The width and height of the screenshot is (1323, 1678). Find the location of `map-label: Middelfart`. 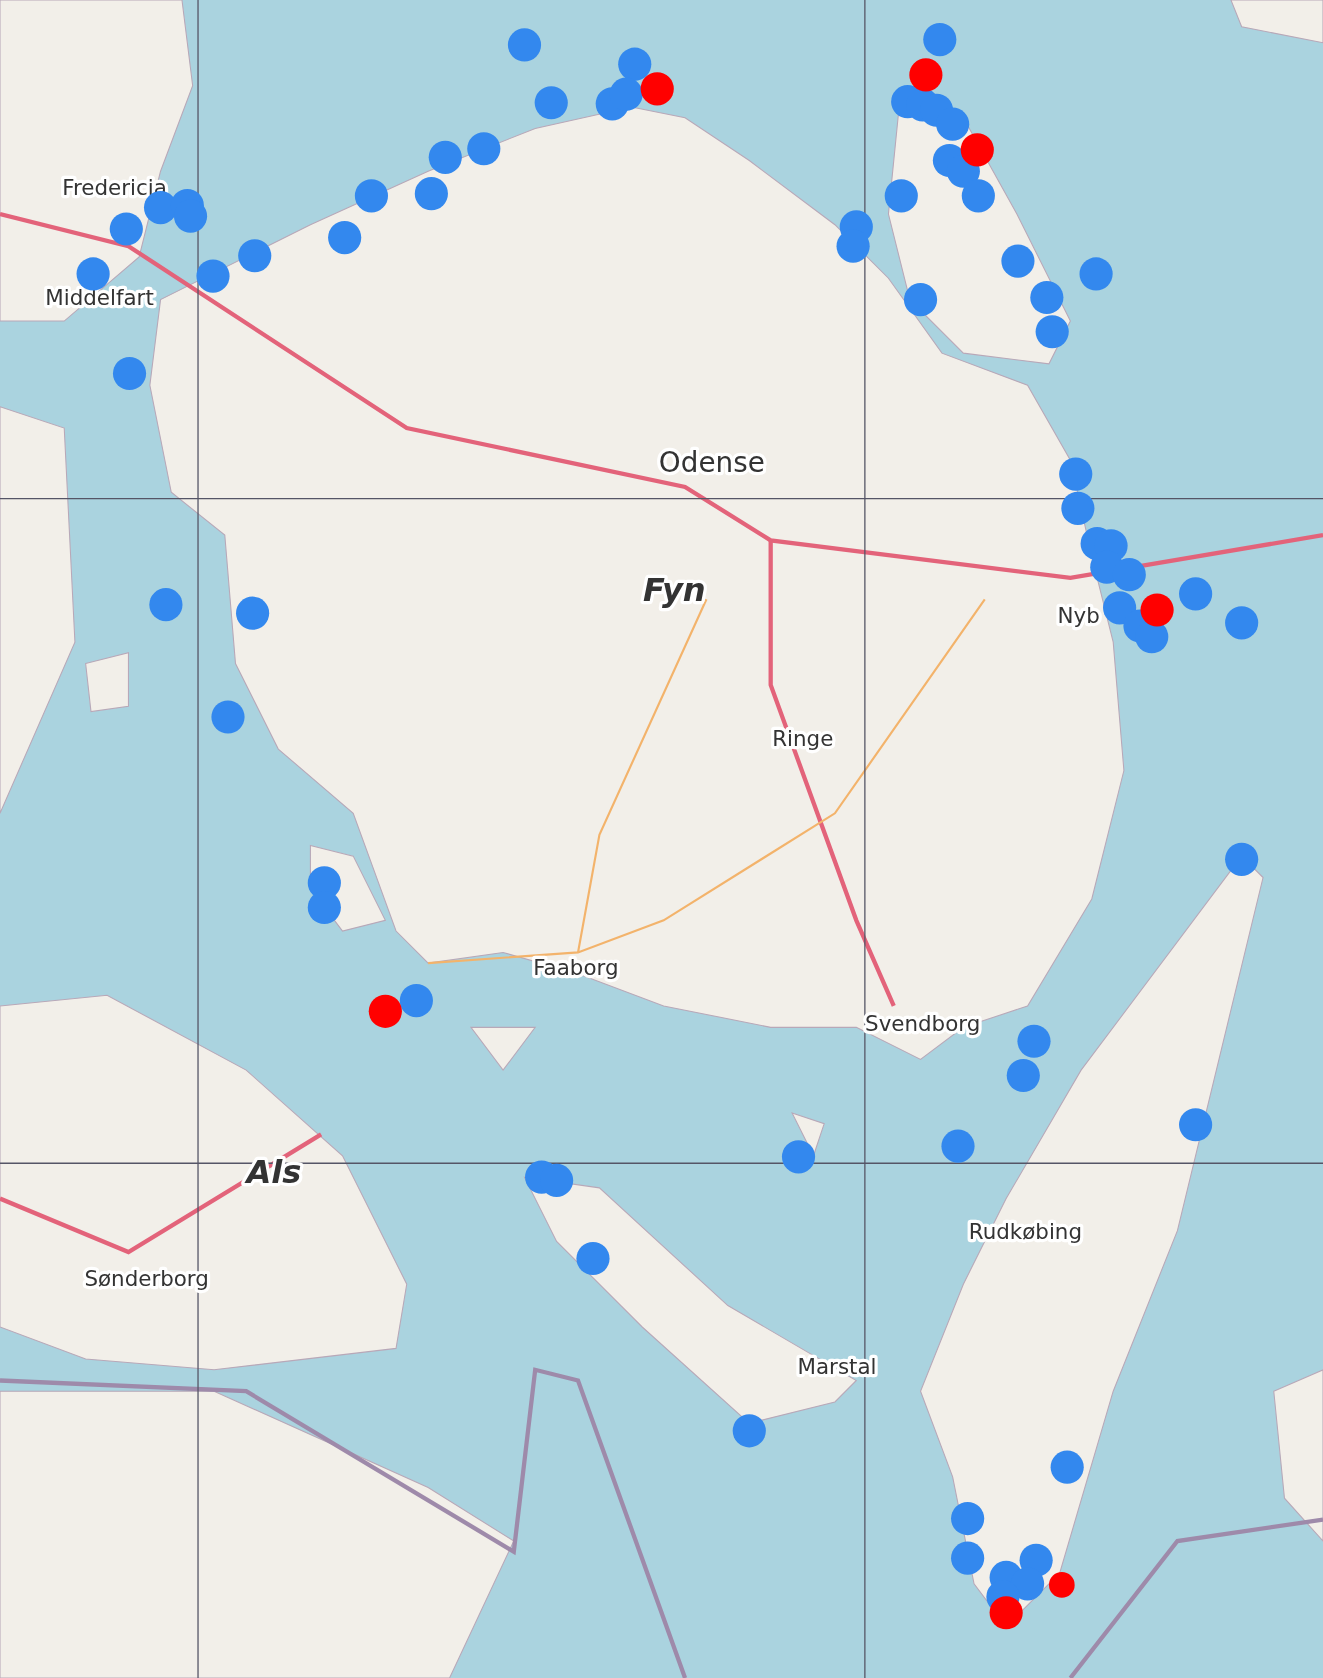

map-label: Middelfart is located at coordinates (99, 297).